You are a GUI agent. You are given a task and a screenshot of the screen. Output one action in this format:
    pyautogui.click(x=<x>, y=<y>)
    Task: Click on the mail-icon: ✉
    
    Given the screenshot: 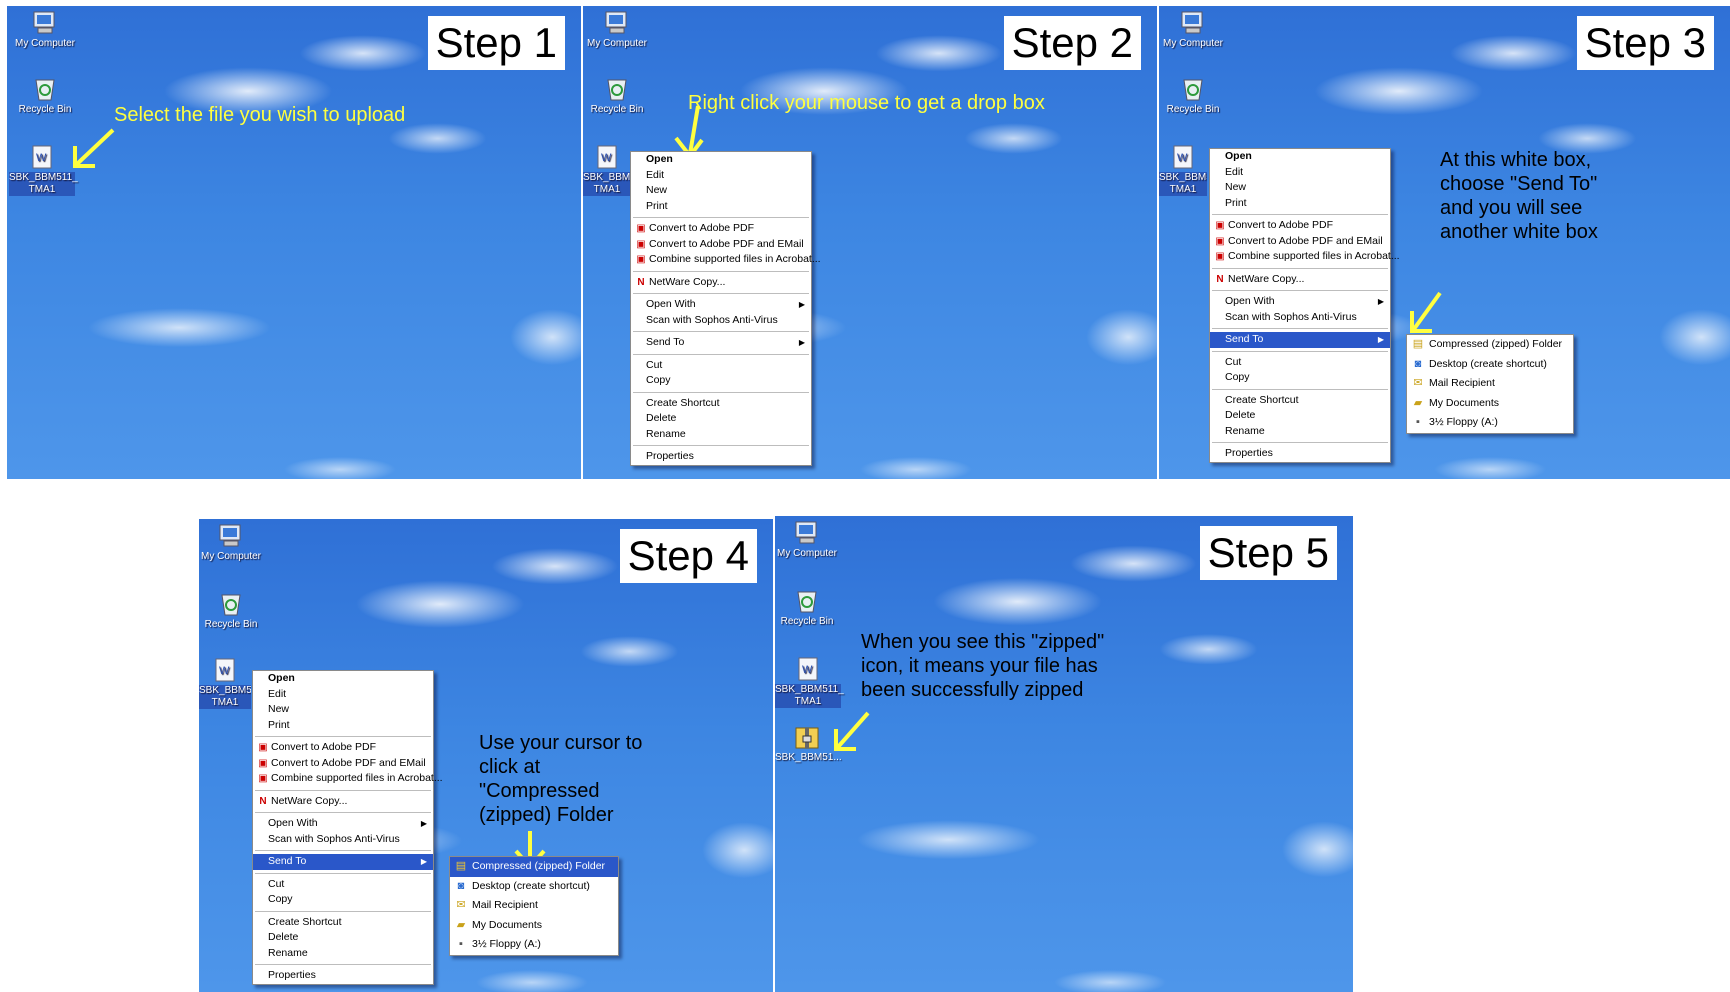 What is the action you would take?
    pyautogui.click(x=461, y=905)
    